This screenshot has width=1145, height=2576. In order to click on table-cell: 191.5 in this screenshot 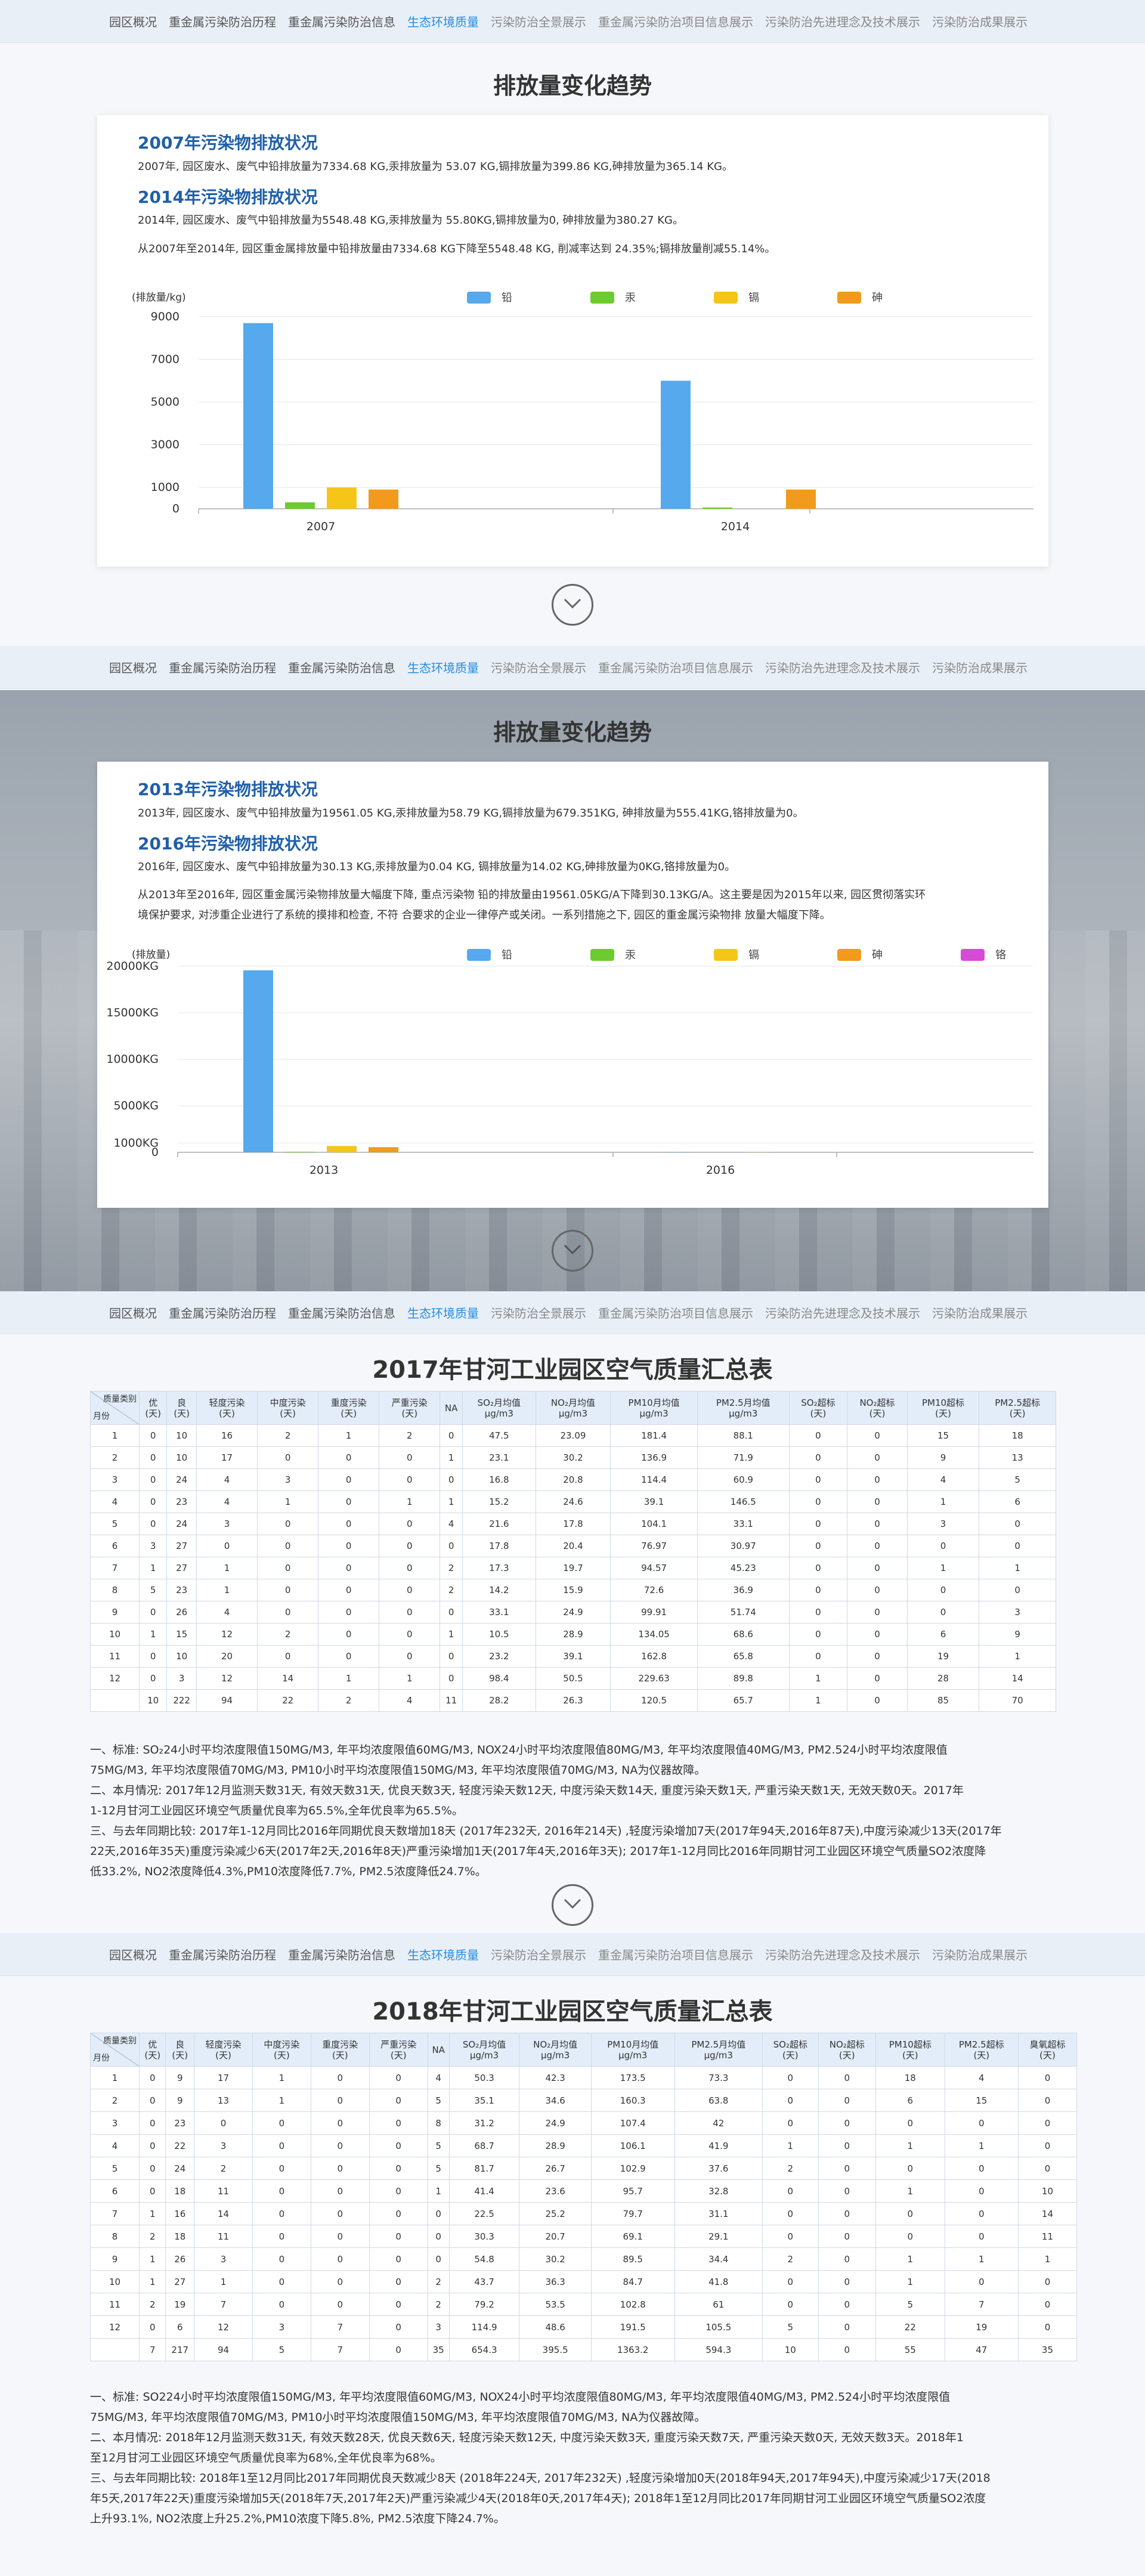, I will do `click(632, 2327)`.